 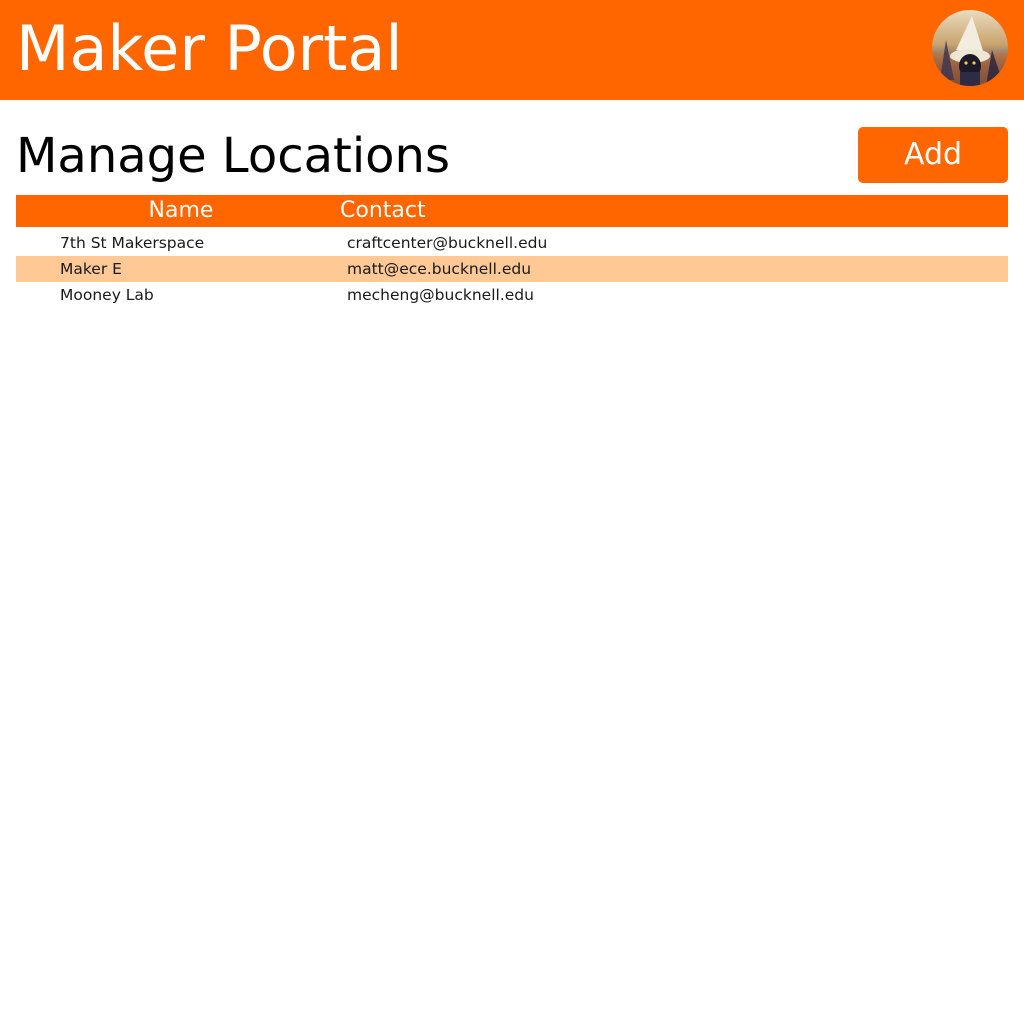 What do you see at coordinates (933, 155) in the screenshot?
I see `add-location-button: Add` at bounding box center [933, 155].